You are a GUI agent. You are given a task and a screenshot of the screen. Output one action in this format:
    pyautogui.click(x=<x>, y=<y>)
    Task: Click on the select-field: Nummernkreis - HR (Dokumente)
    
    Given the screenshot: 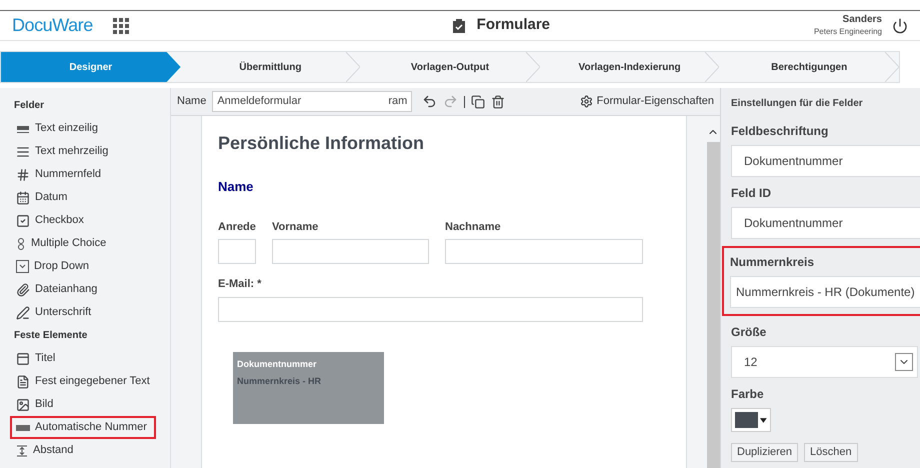 What is the action you would take?
    pyautogui.click(x=825, y=292)
    